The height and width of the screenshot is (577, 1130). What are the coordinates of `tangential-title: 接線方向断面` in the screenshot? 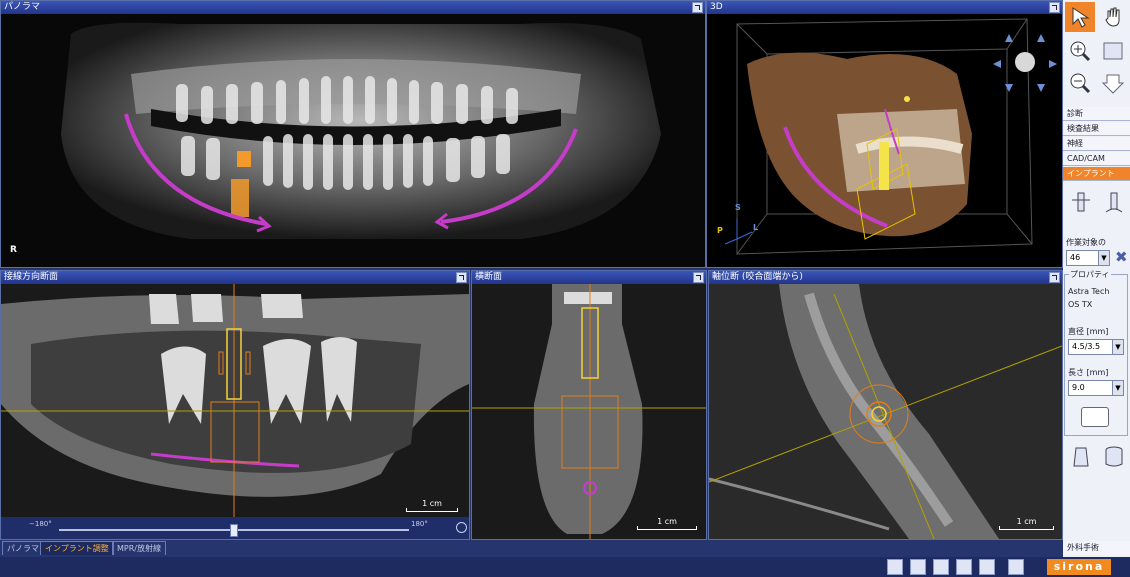 It's located at (235, 277).